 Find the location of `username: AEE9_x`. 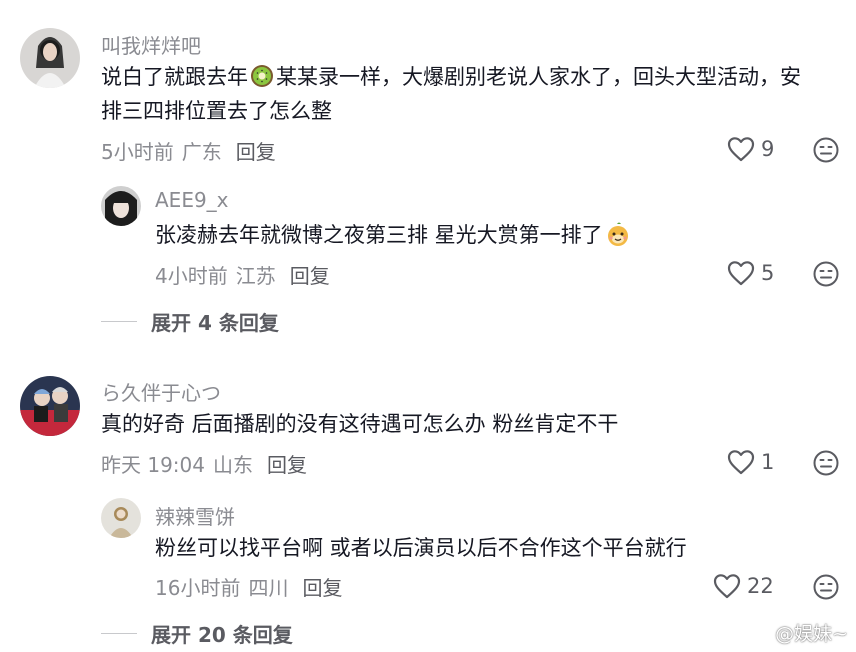

username: AEE9_x is located at coordinates (192, 200).